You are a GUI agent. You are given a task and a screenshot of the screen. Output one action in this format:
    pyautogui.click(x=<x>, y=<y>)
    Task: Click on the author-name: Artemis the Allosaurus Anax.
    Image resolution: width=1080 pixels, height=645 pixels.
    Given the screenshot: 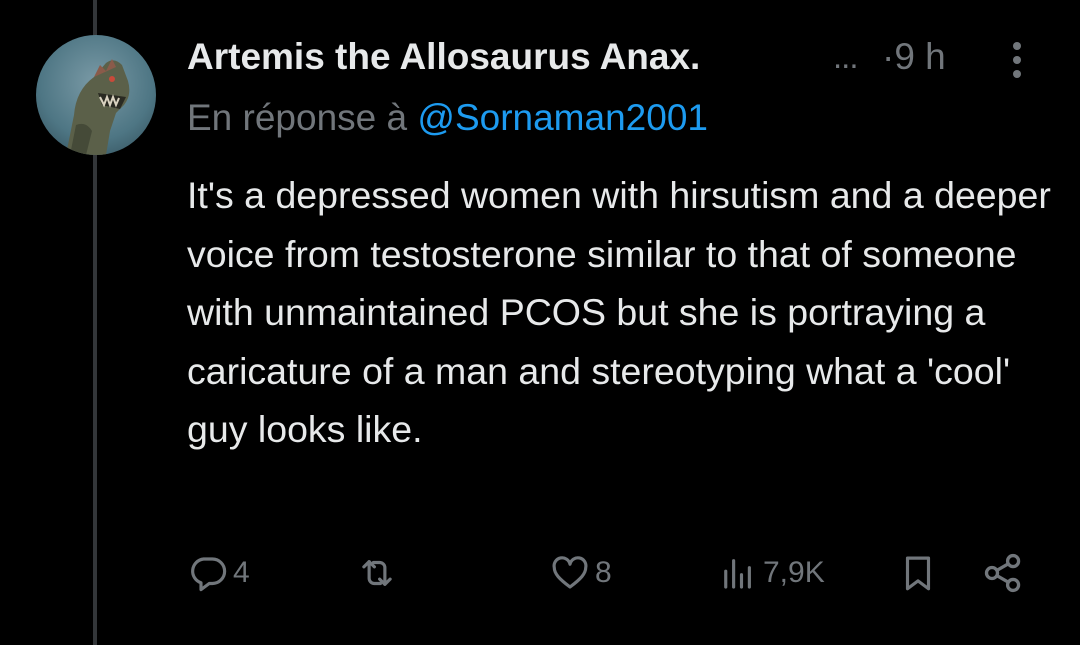 What is the action you would take?
    pyautogui.click(x=443, y=57)
    